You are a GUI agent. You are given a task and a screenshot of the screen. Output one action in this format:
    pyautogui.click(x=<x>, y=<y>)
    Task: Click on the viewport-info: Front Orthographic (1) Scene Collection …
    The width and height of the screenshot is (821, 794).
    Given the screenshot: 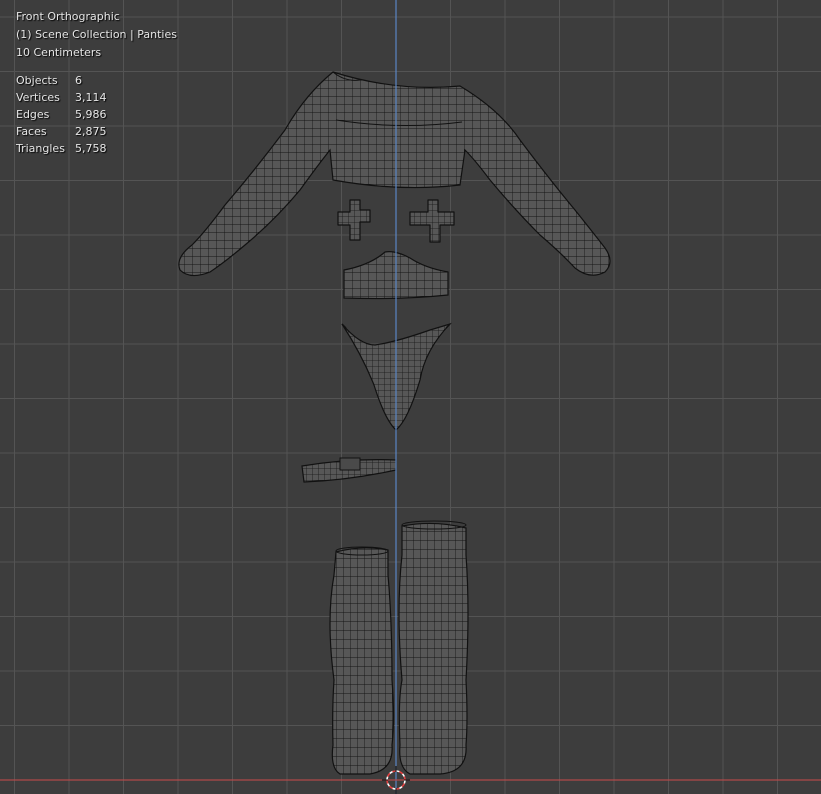 What is the action you would take?
    pyautogui.click(x=96, y=35)
    